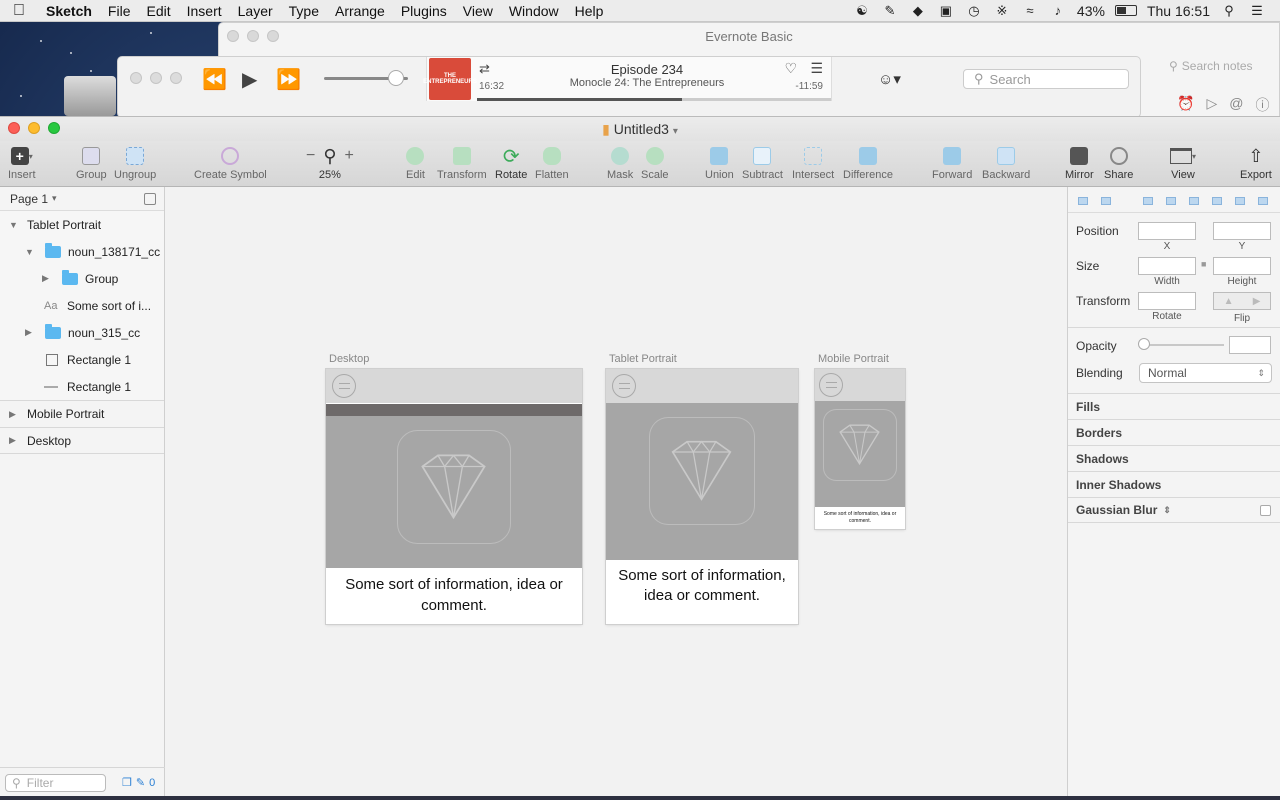  I want to click on menubar-clock: Thu 16:51, so click(1178, 11).